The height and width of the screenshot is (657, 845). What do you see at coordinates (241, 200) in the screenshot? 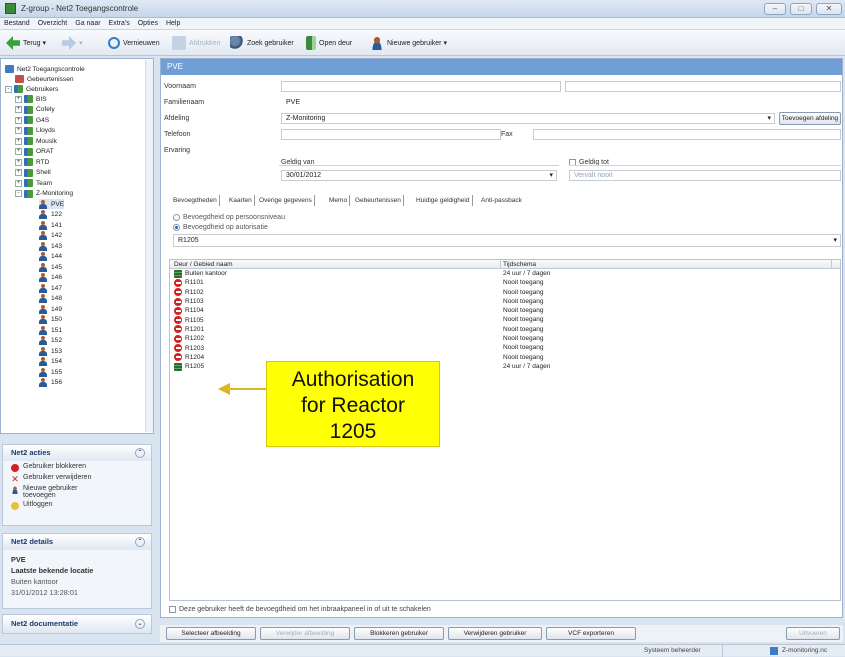
I see `tab-cards: Kaarten` at bounding box center [241, 200].